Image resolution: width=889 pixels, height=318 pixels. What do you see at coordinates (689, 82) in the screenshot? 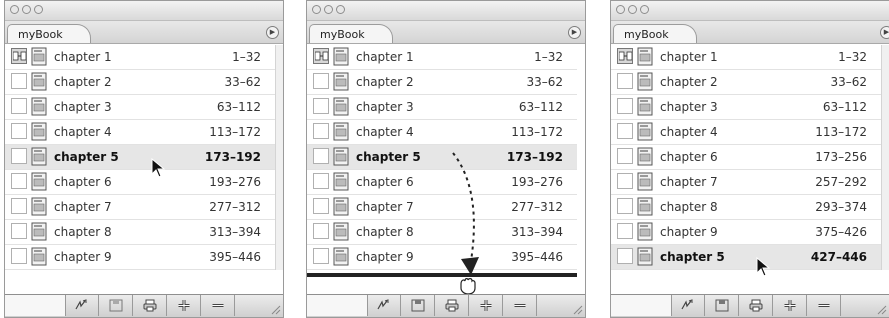
I see `document-name: chapter 2` at bounding box center [689, 82].